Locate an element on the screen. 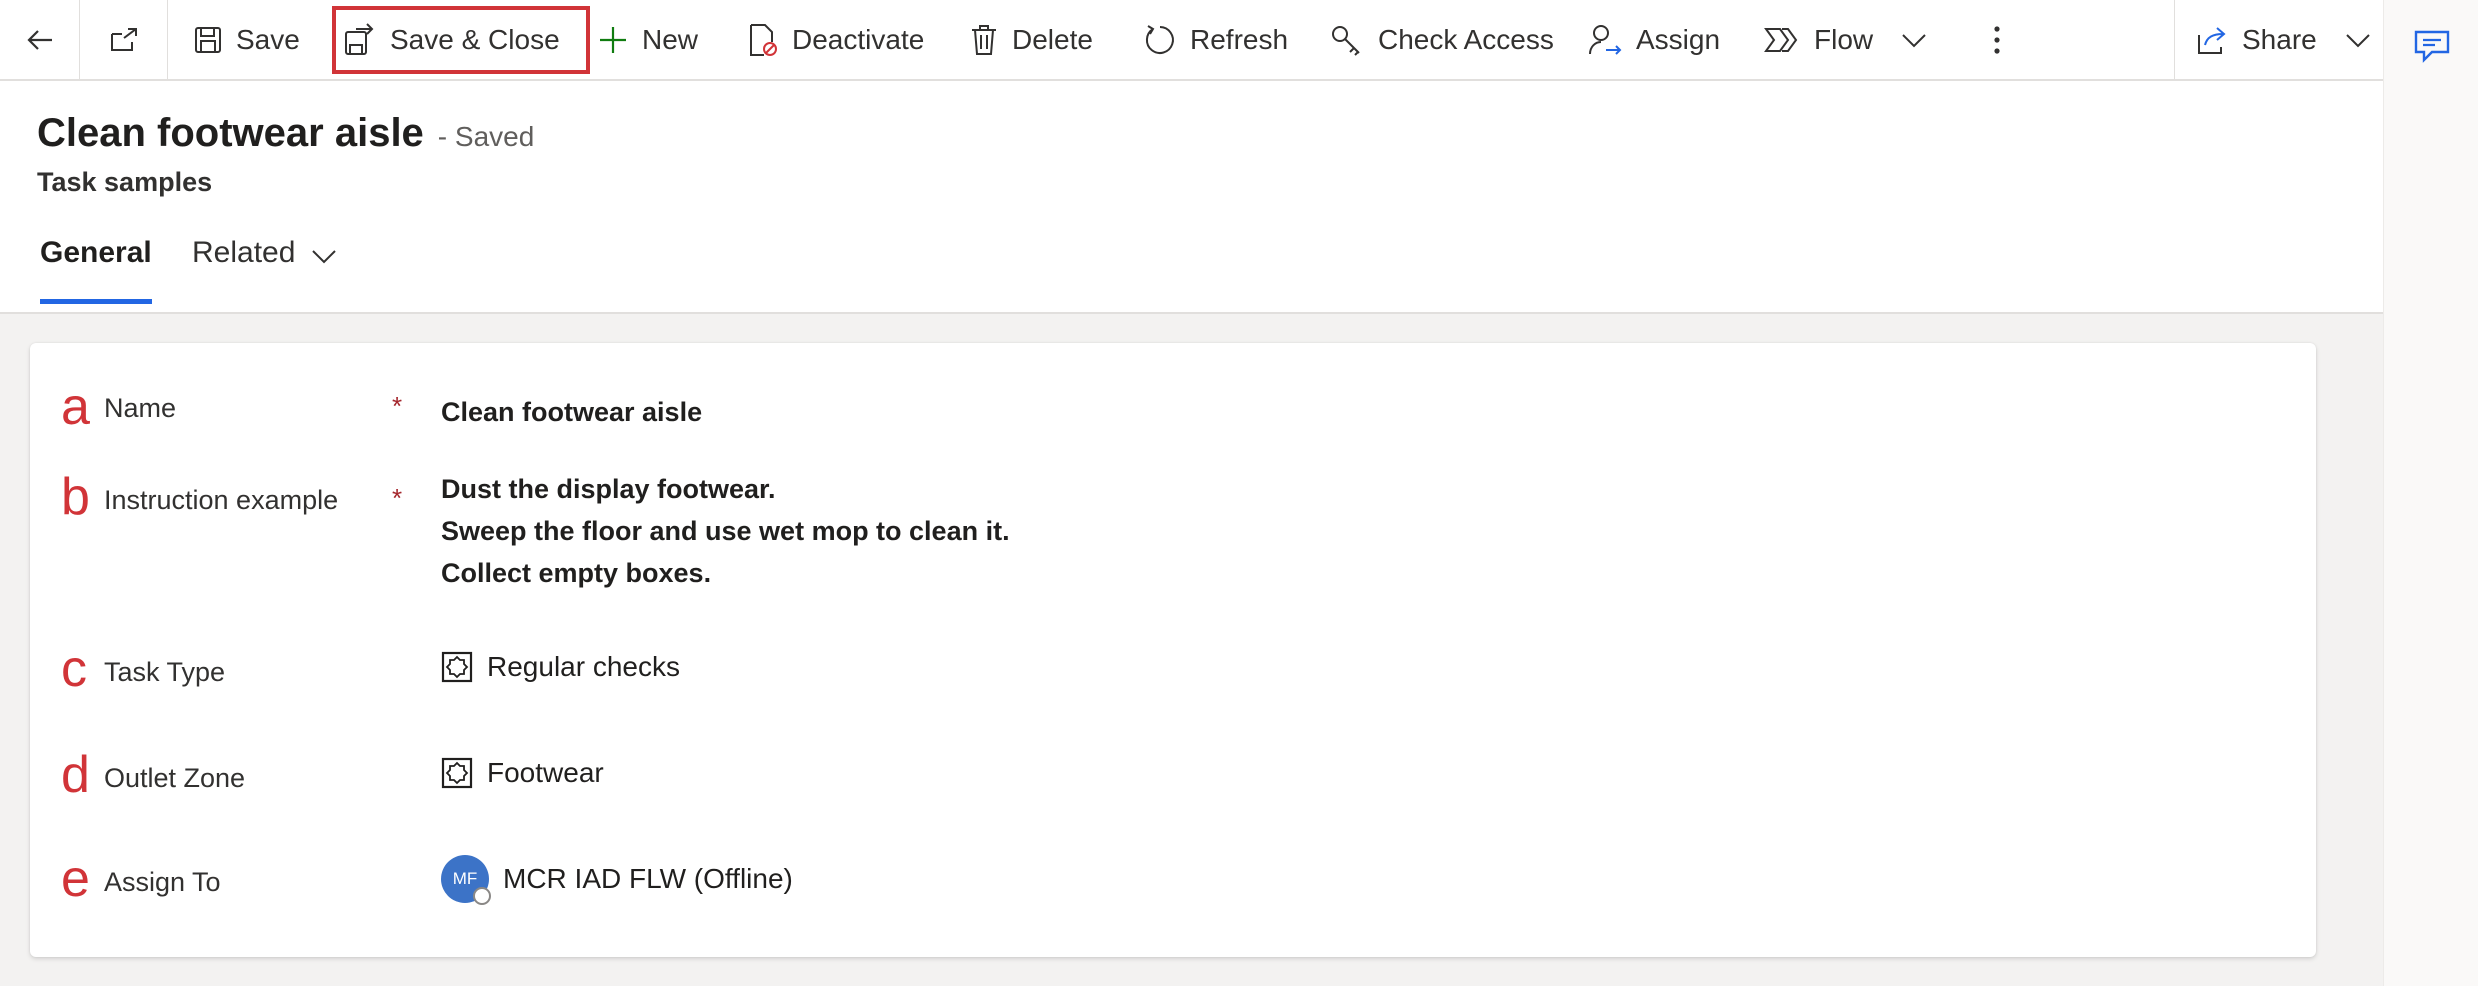 The width and height of the screenshot is (2478, 986). delete-label: Delete is located at coordinates (1052, 39).